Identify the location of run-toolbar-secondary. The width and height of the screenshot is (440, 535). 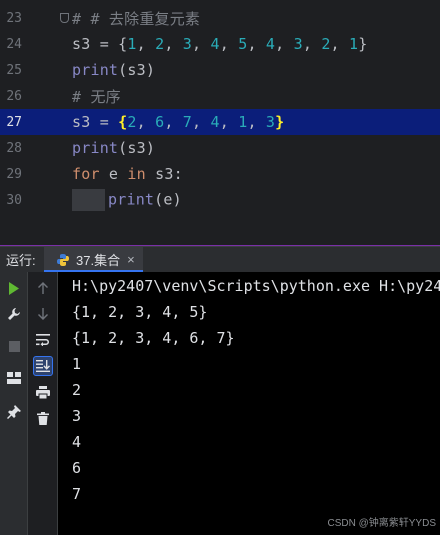
(43, 403).